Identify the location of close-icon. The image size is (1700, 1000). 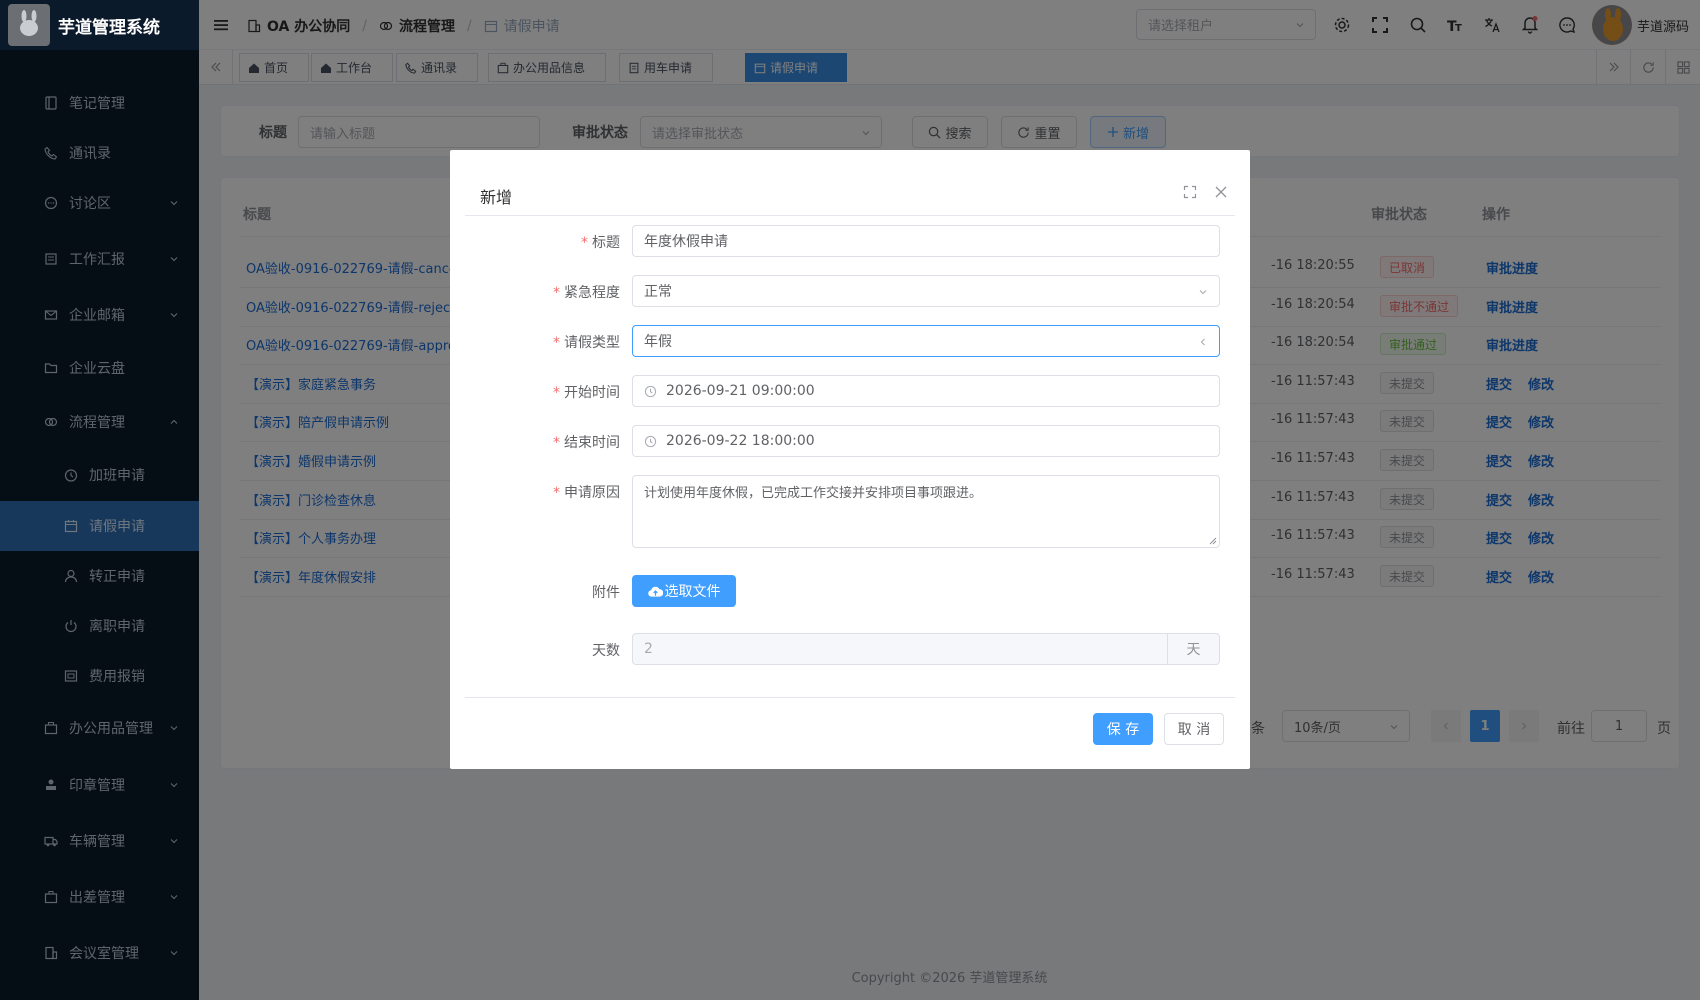
(1221, 192).